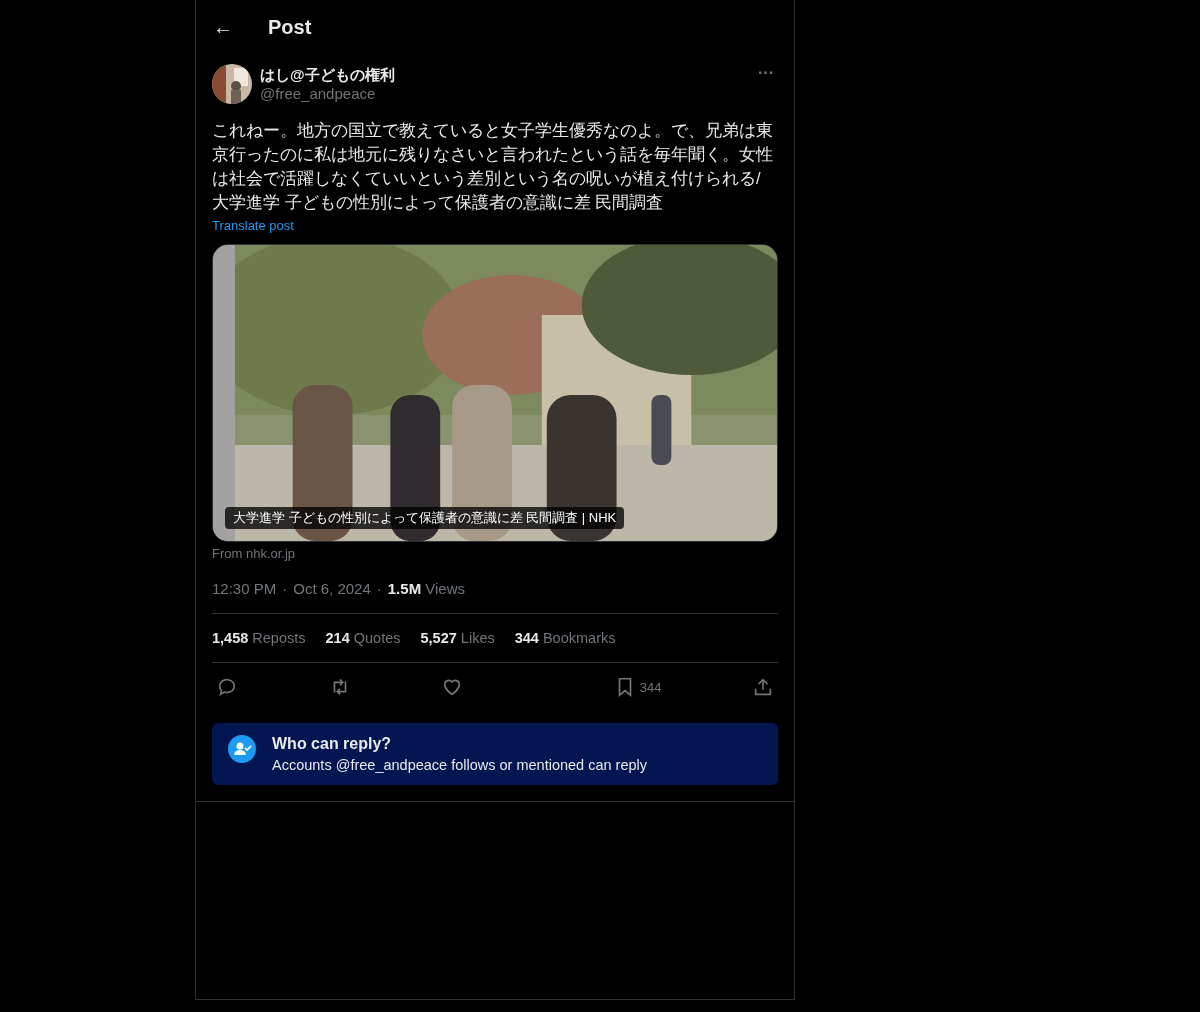  I want to click on back-button: ←, so click(223, 27).